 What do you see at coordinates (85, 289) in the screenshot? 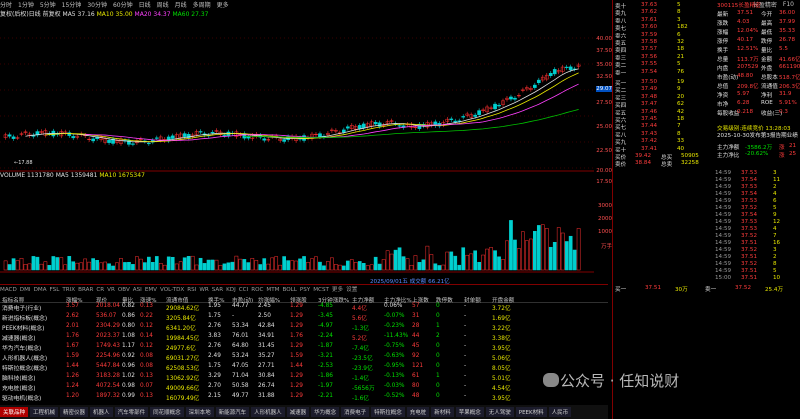
I see `indicator-tab: BRAR` at bounding box center [85, 289].